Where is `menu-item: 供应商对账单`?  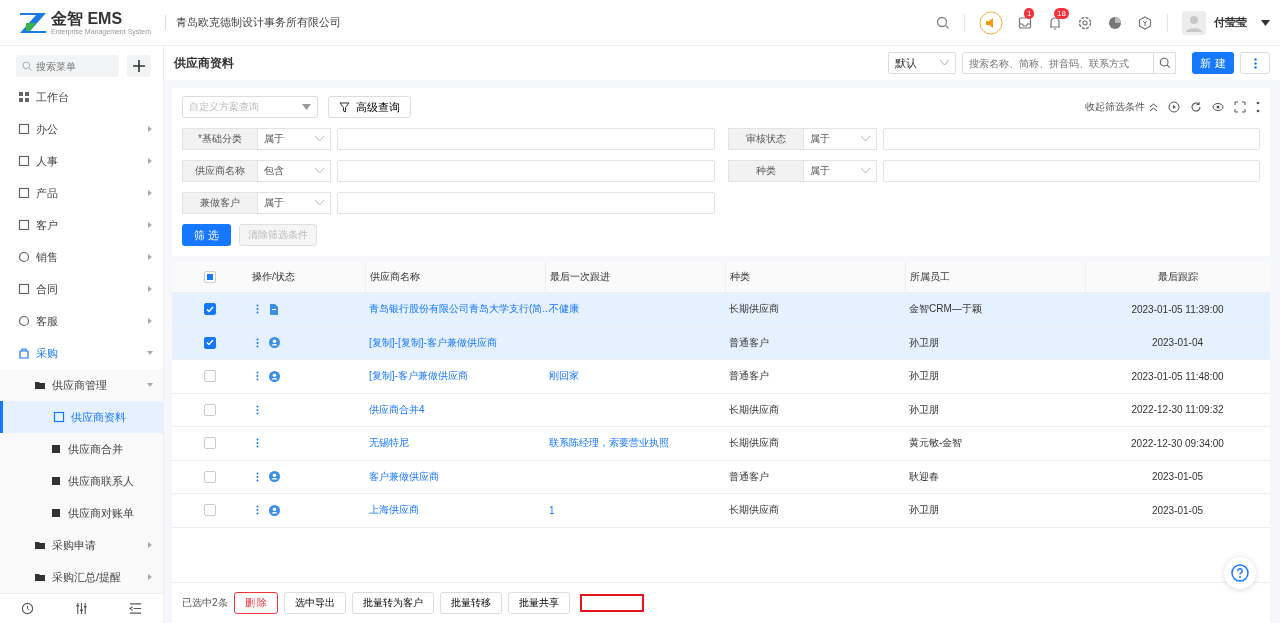 menu-item: 供应商对账单 is located at coordinates (81, 513).